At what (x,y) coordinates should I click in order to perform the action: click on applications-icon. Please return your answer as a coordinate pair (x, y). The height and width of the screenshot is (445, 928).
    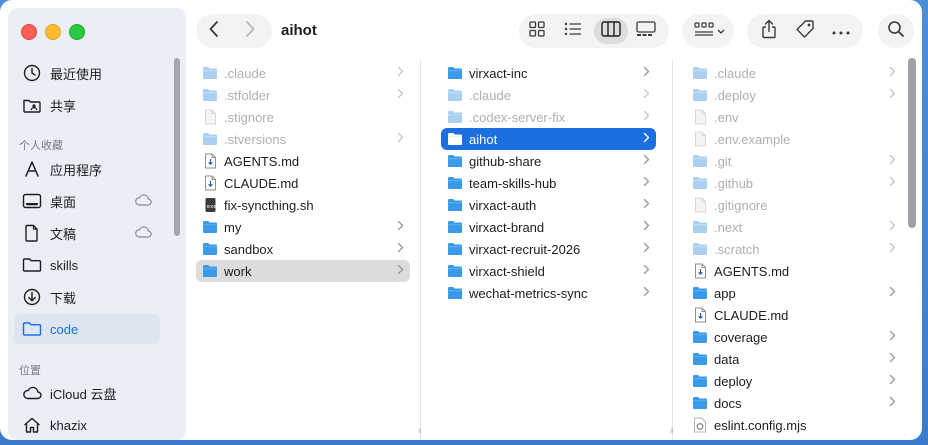
    Looking at the image, I should click on (32, 169).